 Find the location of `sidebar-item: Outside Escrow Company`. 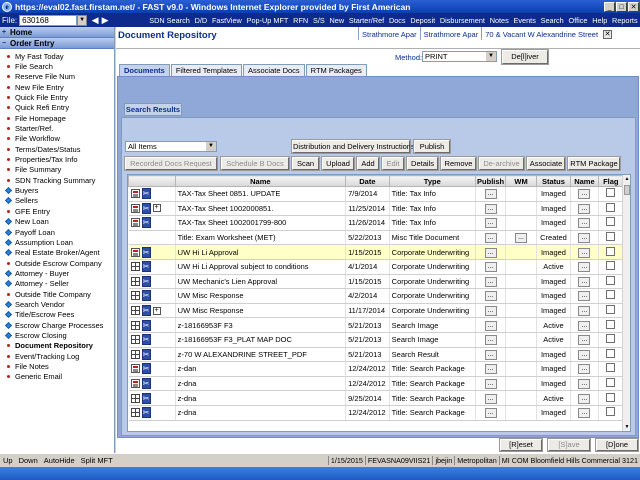

sidebar-item: Outside Escrow Company is located at coordinates (57, 263).